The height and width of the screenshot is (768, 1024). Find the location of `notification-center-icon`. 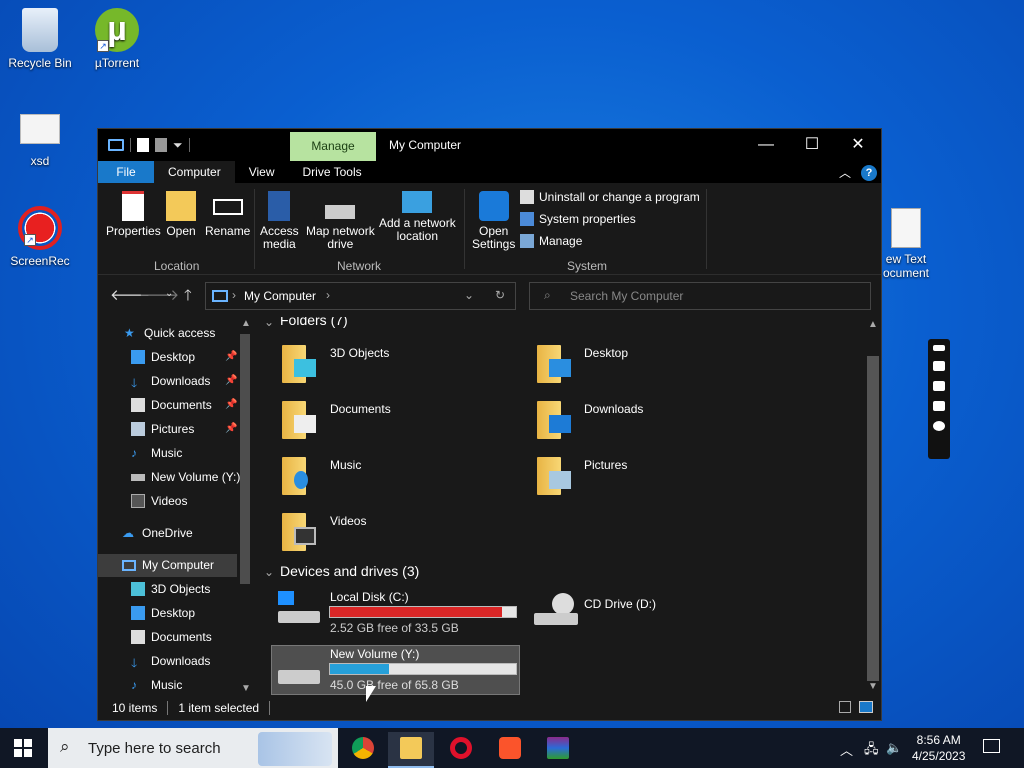

notification-center-icon is located at coordinates (991, 746).